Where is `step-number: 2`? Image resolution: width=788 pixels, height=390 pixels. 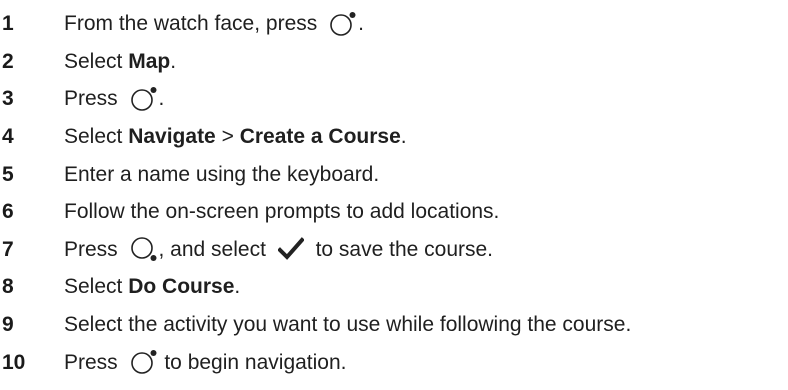 step-number: 2 is located at coordinates (8, 61).